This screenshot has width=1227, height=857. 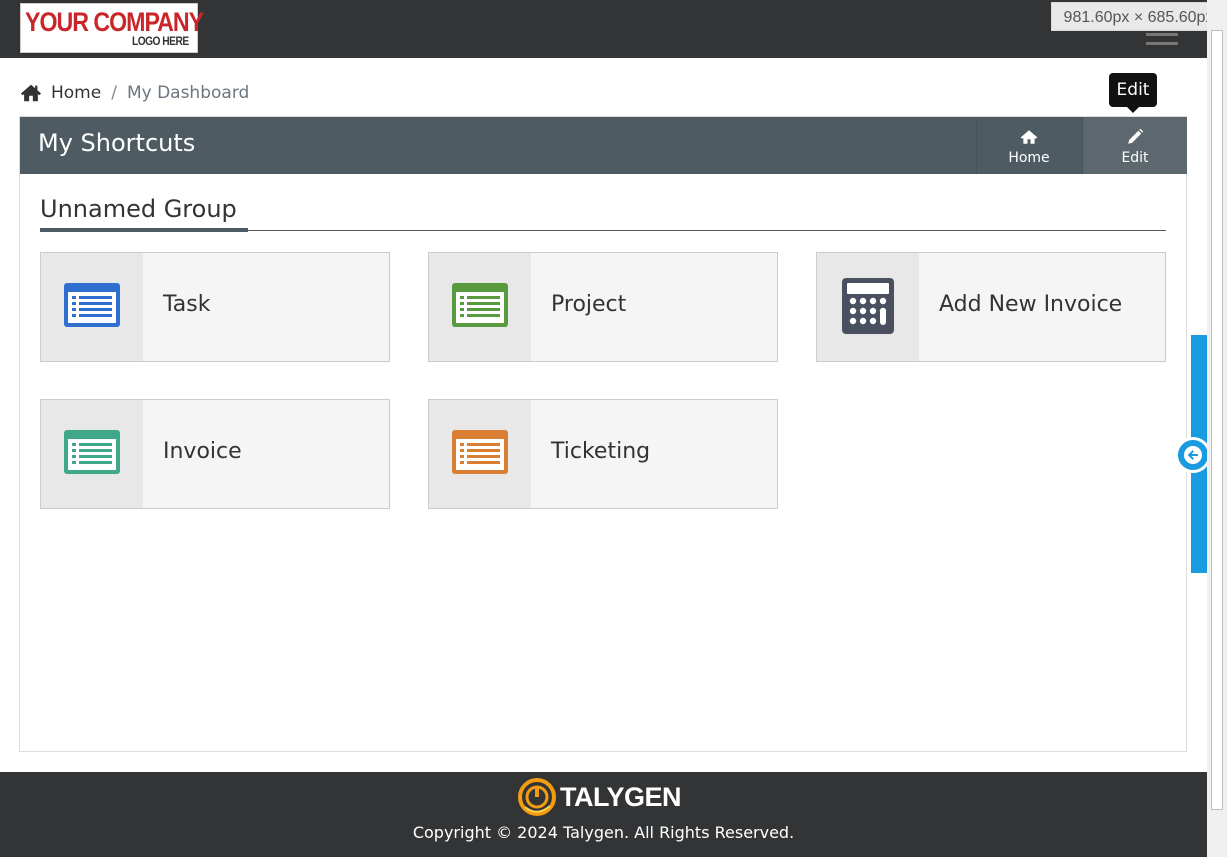 What do you see at coordinates (117, 143) in the screenshot?
I see `panel-title: My Shortcuts` at bounding box center [117, 143].